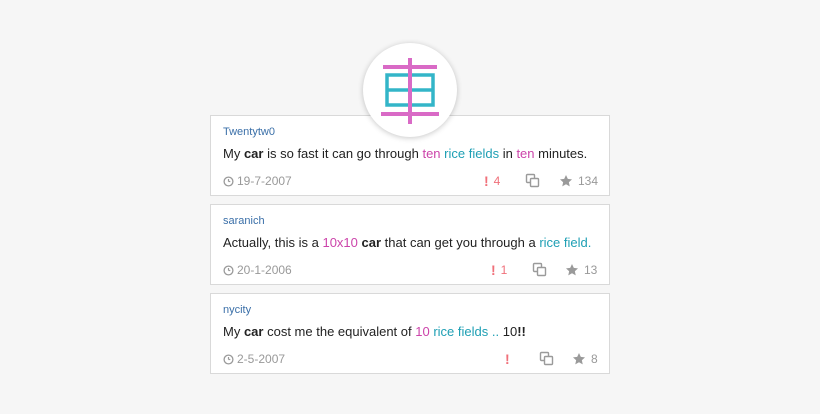  What do you see at coordinates (588, 181) in the screenshot?
I see `favorite-count: 134` at bounding box center [588, 181].